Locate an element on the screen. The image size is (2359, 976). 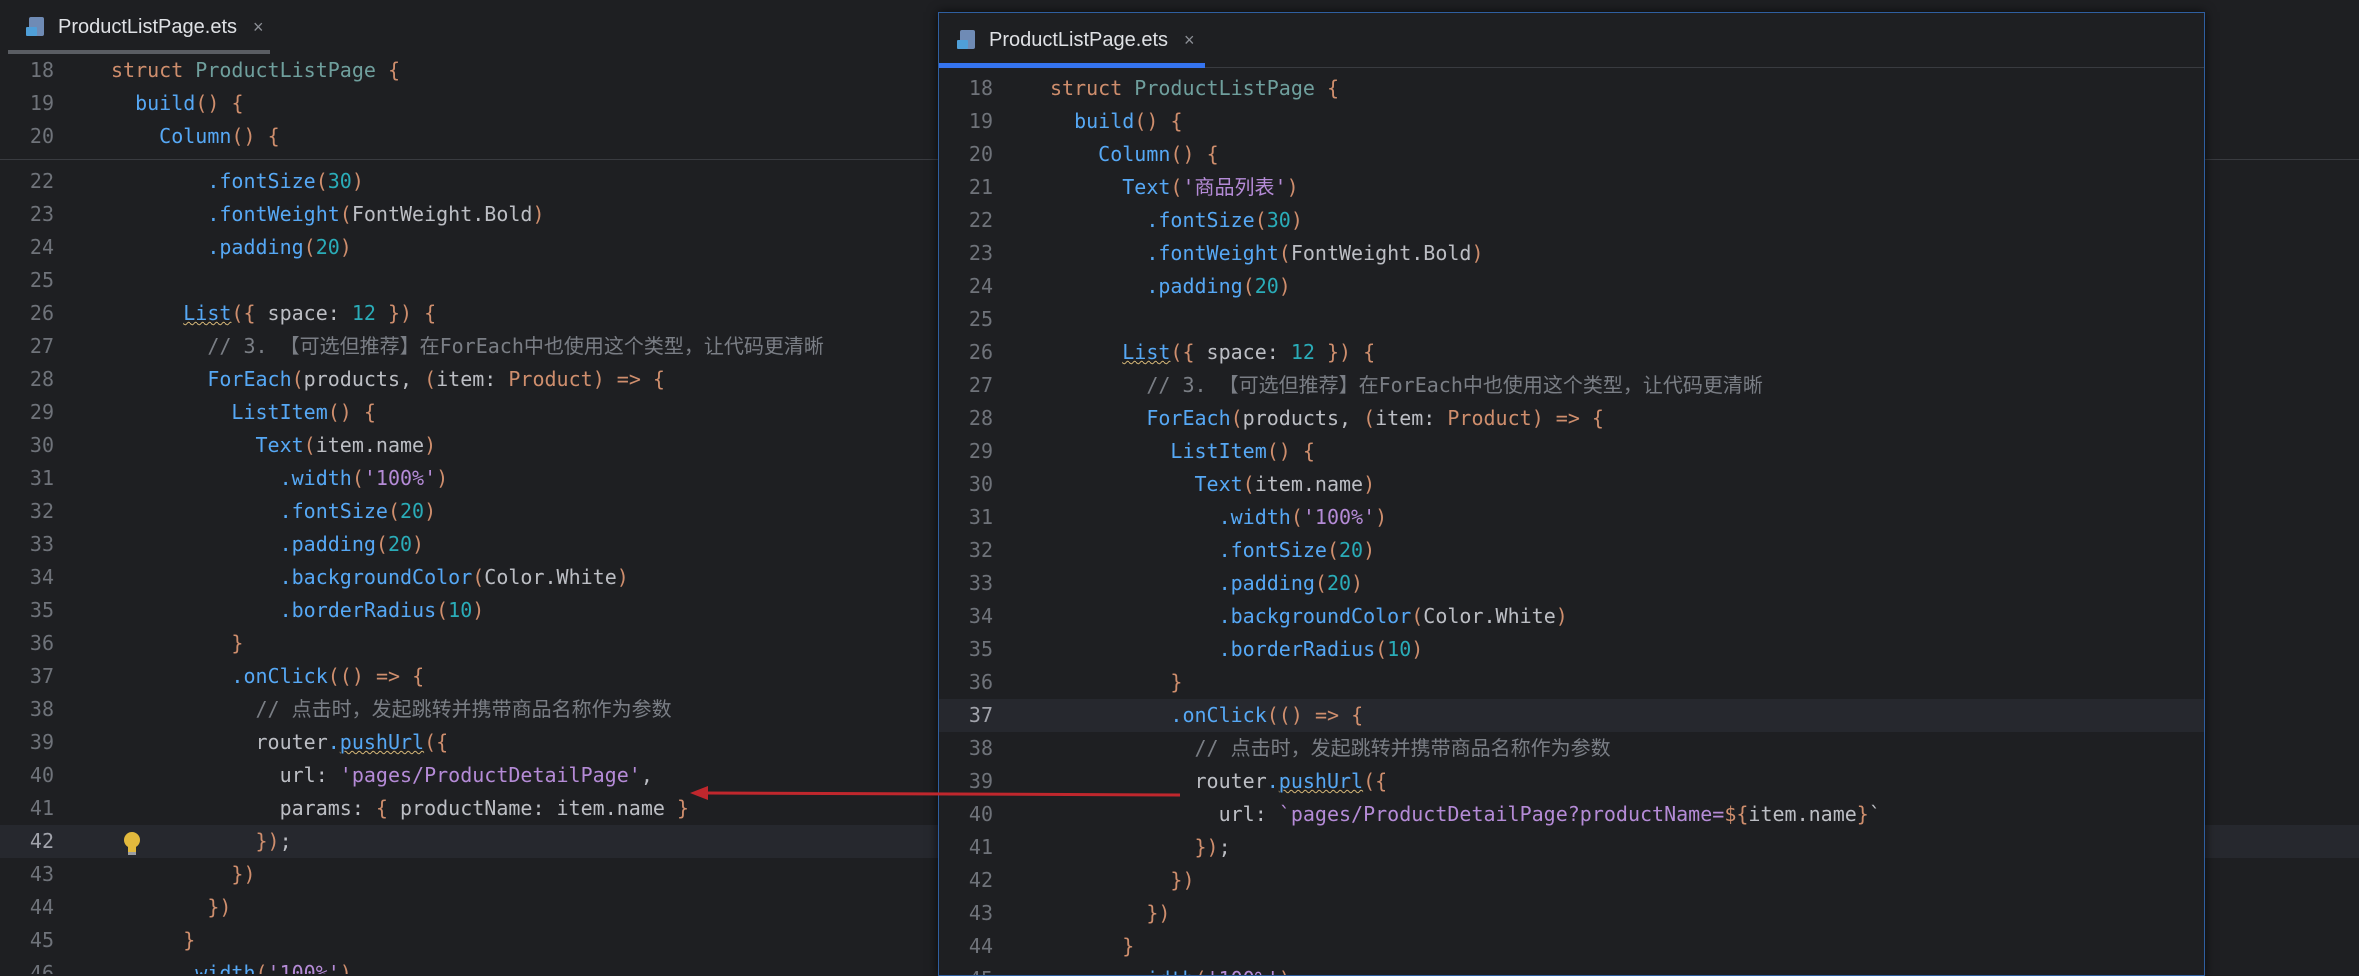
line-number: 36 is located at coordinates (980, 682).